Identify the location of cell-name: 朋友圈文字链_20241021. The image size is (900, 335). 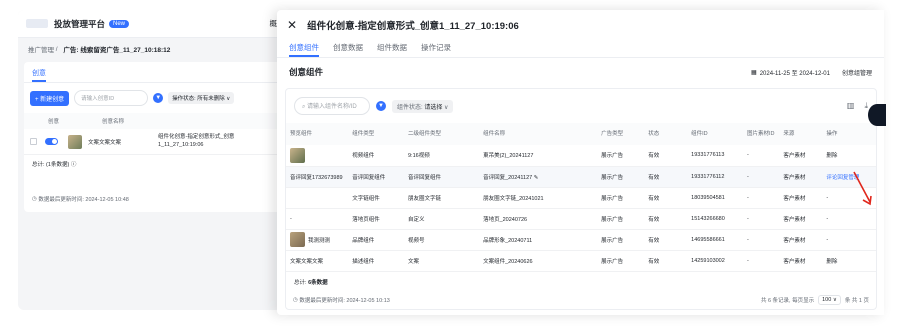
(538, 198).